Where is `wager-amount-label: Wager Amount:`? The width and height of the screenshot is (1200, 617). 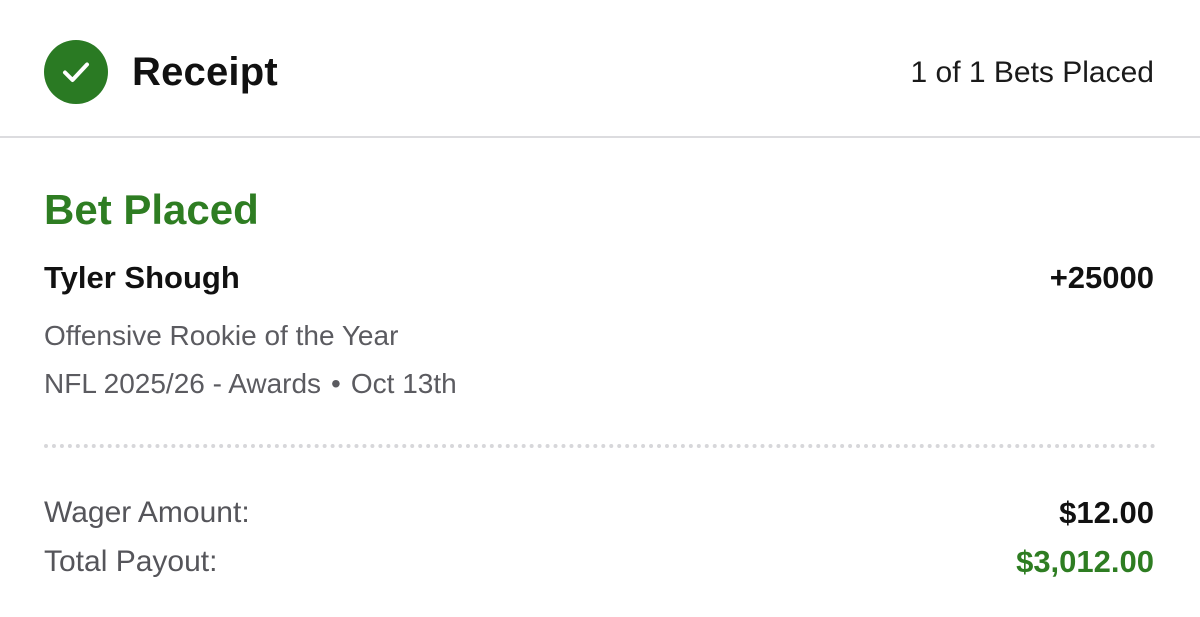
wager-amount-label: Wager Amount: is located at coordinates (147, 512).